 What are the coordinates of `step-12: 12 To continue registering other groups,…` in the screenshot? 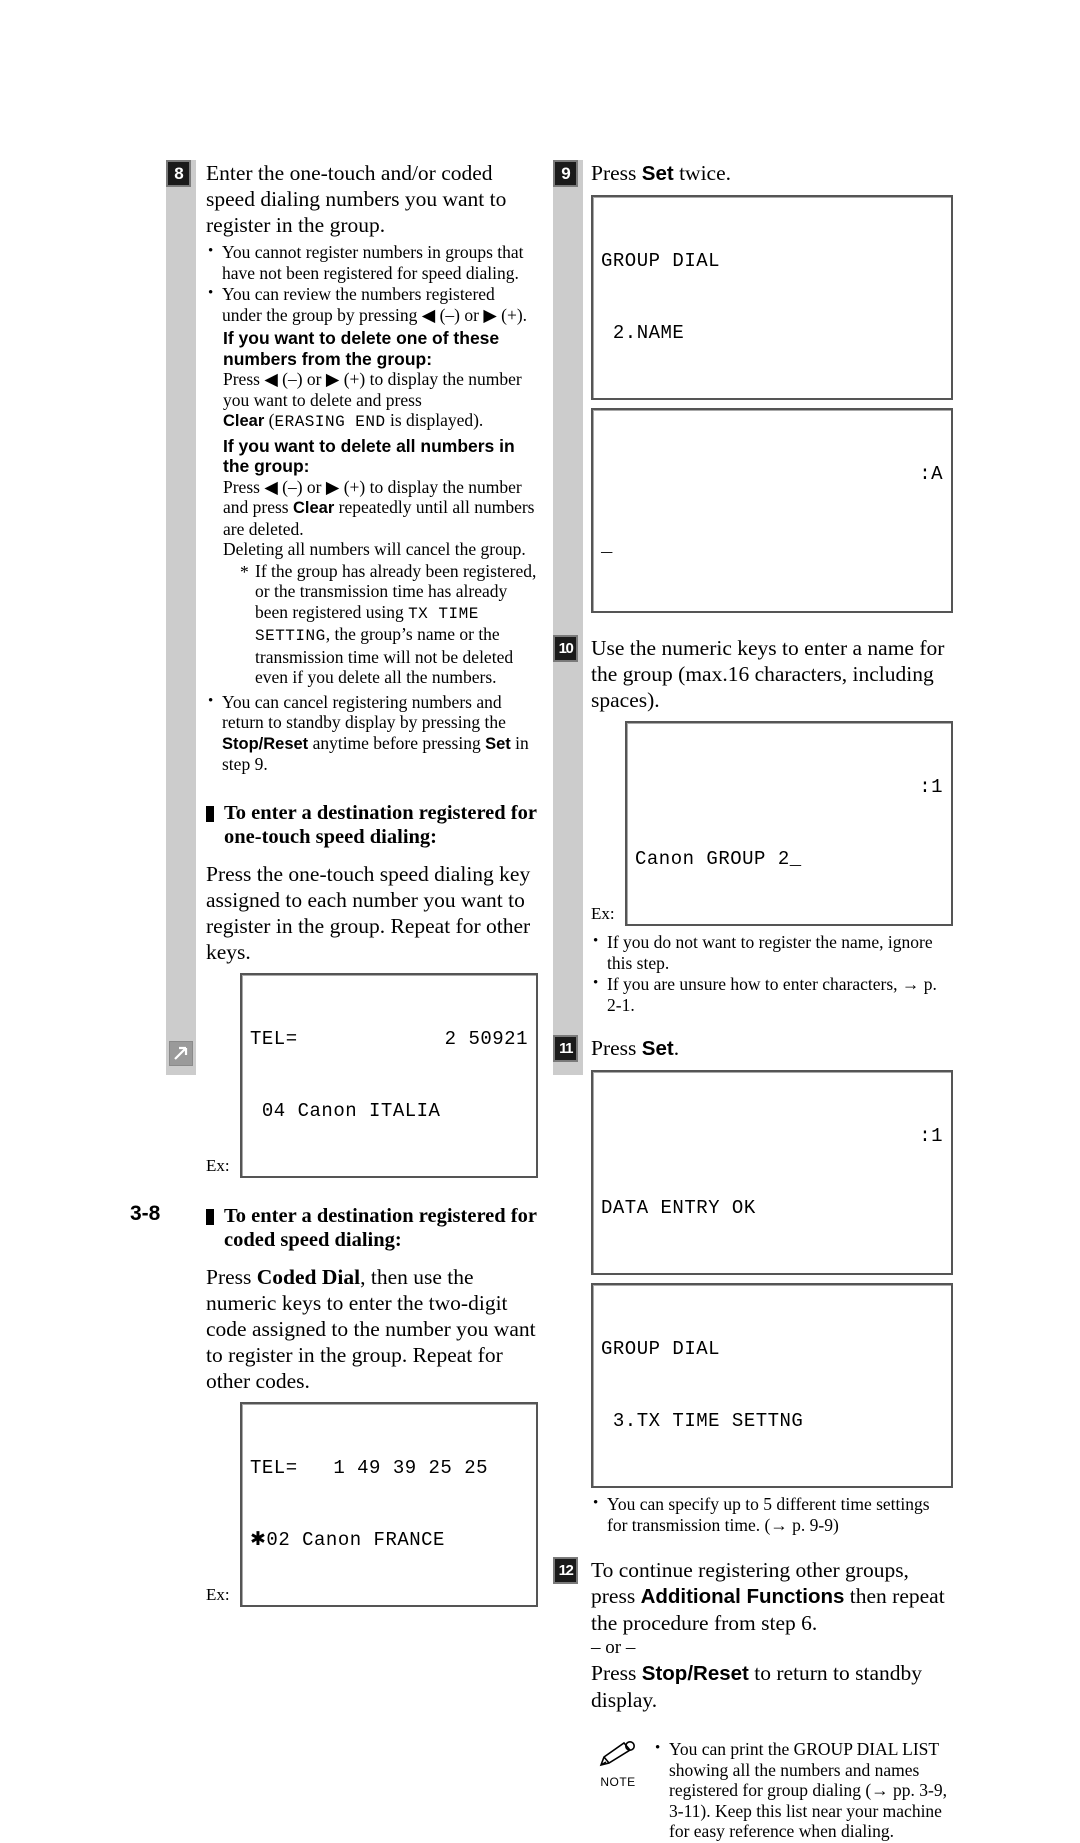 It's located at (753, 1635).